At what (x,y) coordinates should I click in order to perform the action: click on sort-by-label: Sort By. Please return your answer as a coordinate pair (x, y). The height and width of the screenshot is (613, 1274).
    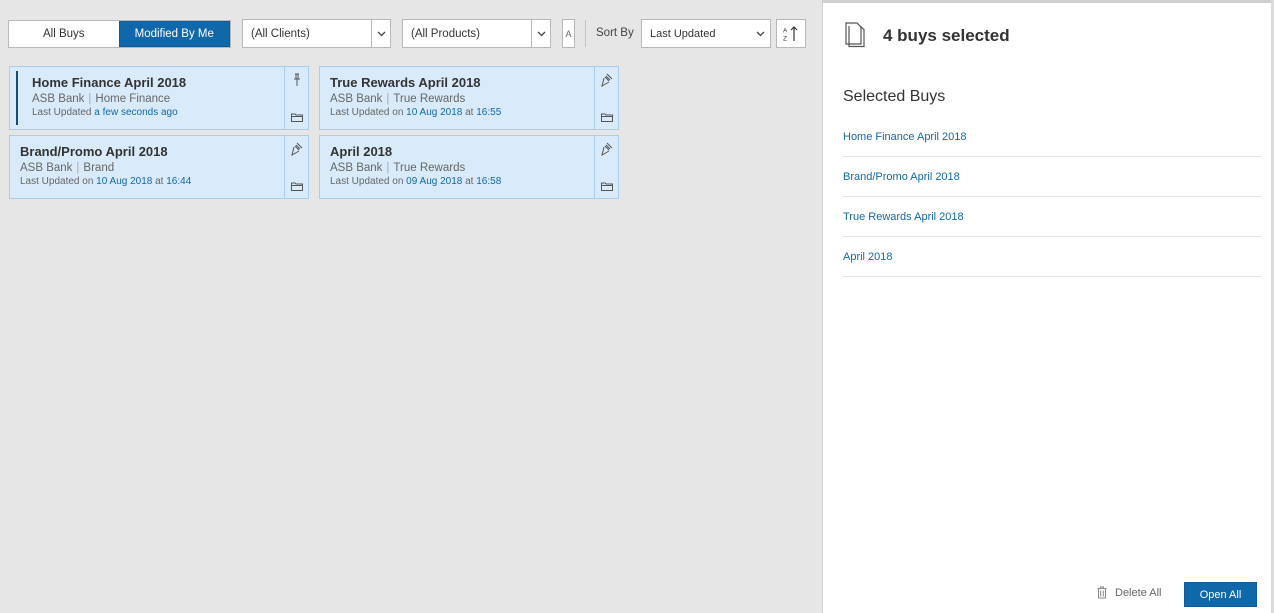
    Looking at the image, I should click on (615, 33).